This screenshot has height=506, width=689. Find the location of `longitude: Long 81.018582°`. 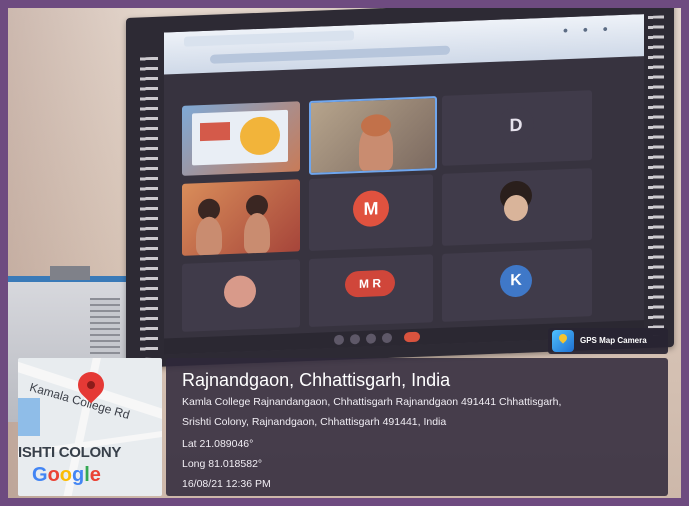

longitude: Long 81.018582° is located at coordinates (222, 464).